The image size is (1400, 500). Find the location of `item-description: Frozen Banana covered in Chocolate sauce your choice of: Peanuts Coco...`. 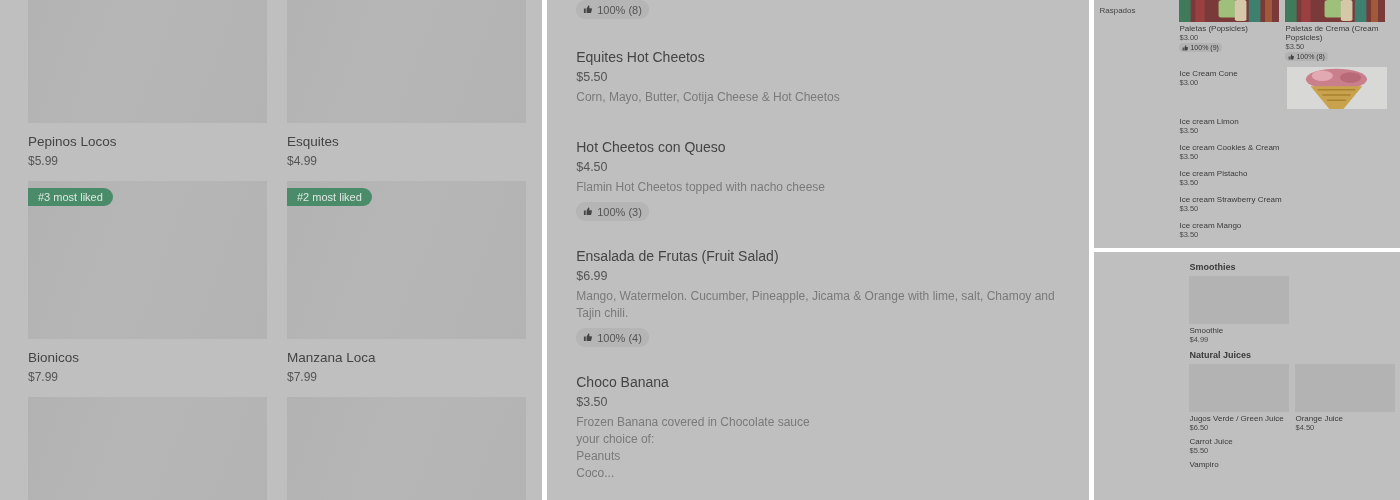

item-description: Frozen Banana covered in Chocolate sauce your choice of: Peanuts Coco... is located at coordinates (693, 448).